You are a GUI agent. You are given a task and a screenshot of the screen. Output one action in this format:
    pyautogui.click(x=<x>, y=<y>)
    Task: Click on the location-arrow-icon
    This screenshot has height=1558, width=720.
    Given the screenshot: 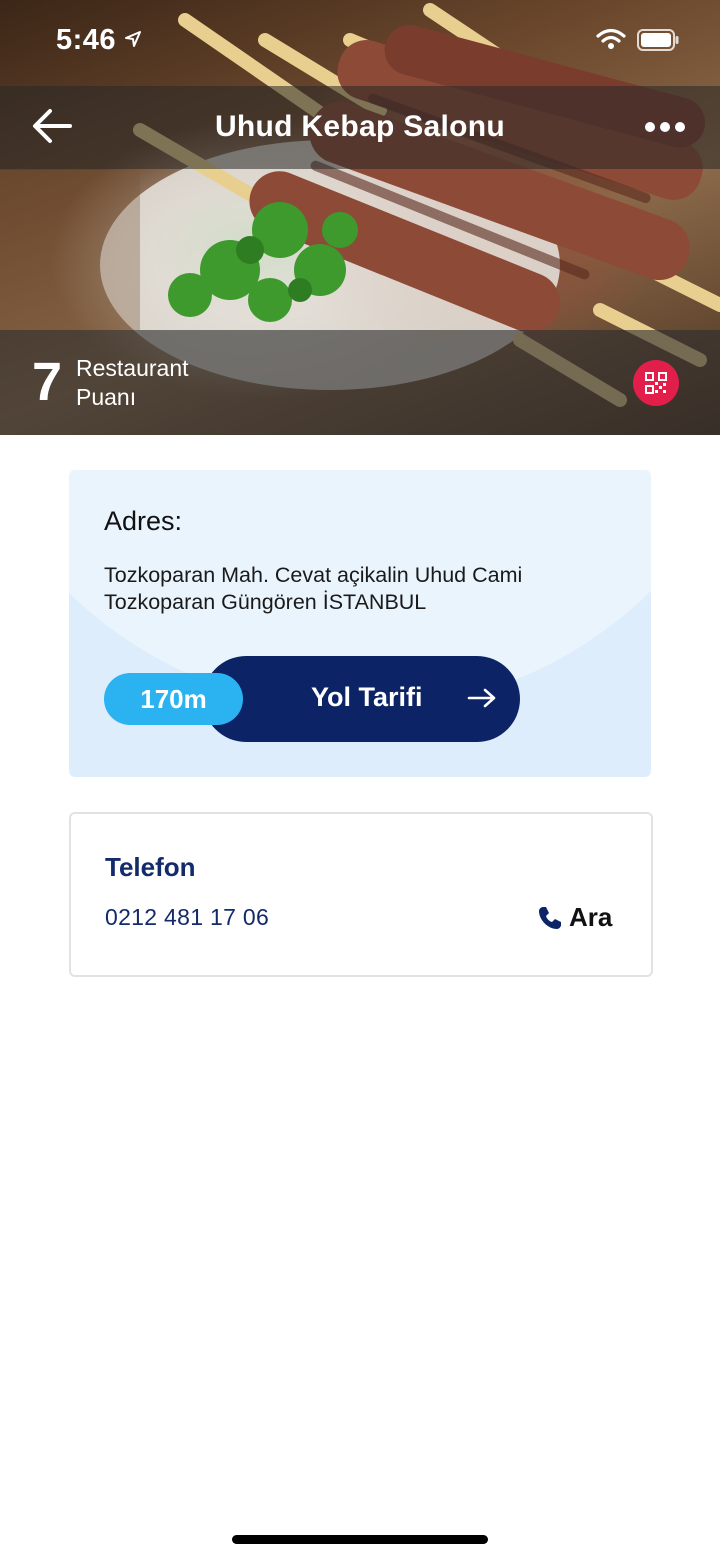 What is the action you would take?
    pyautogui.click(x=133, y=39)
    